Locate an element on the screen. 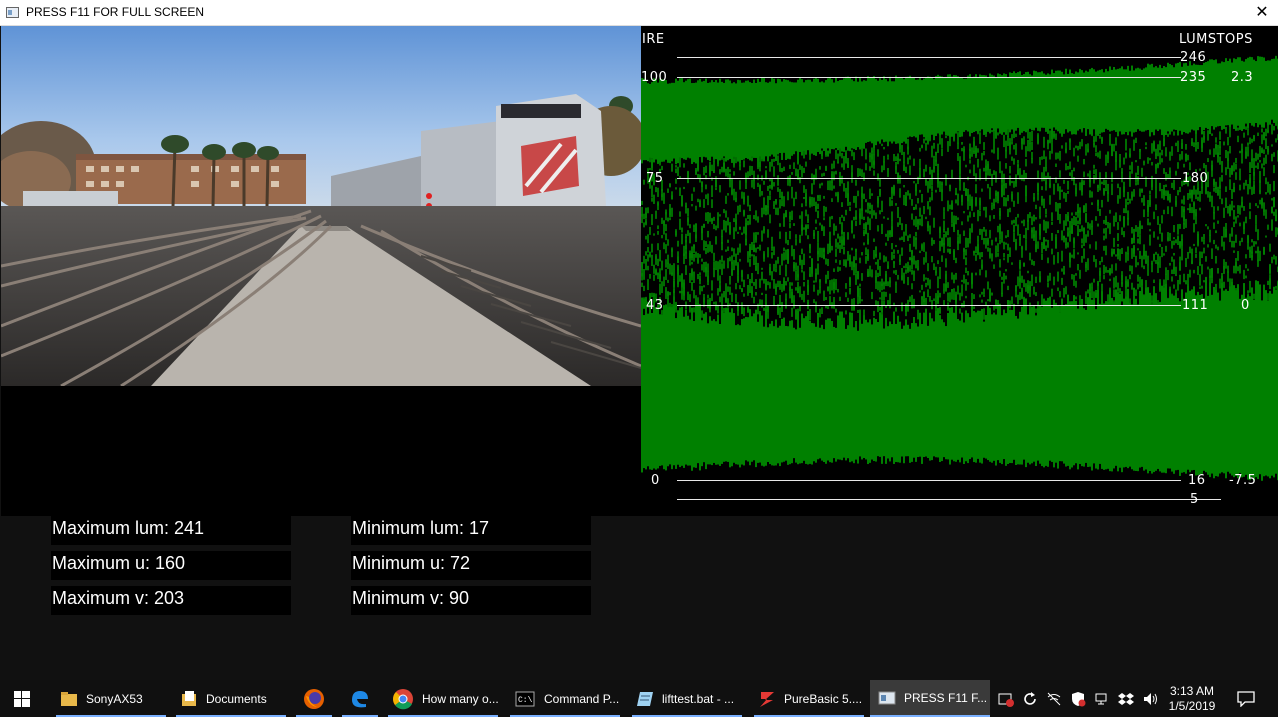  start-button is located at coordinates (22, 698).